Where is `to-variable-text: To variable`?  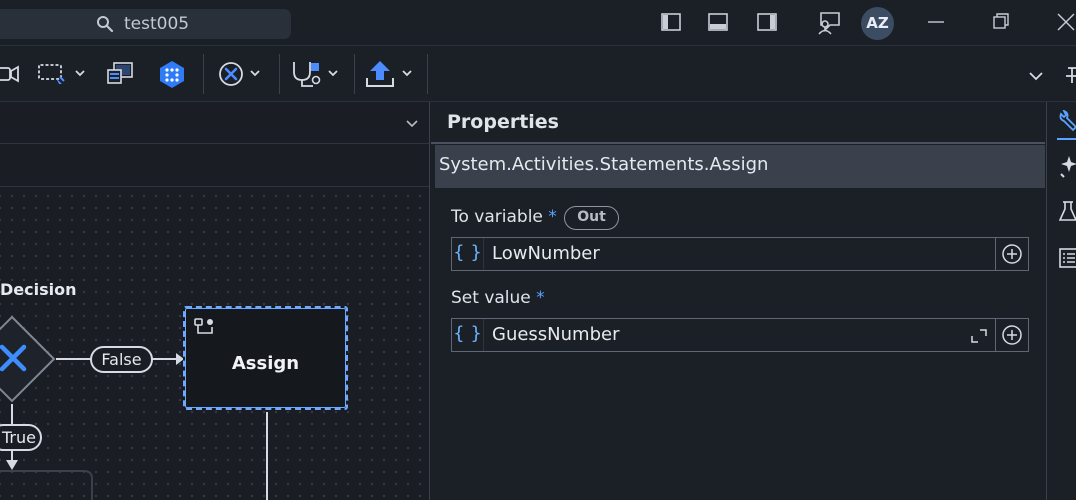 to-variable-text: To variable is located at coordinates (497, 217).